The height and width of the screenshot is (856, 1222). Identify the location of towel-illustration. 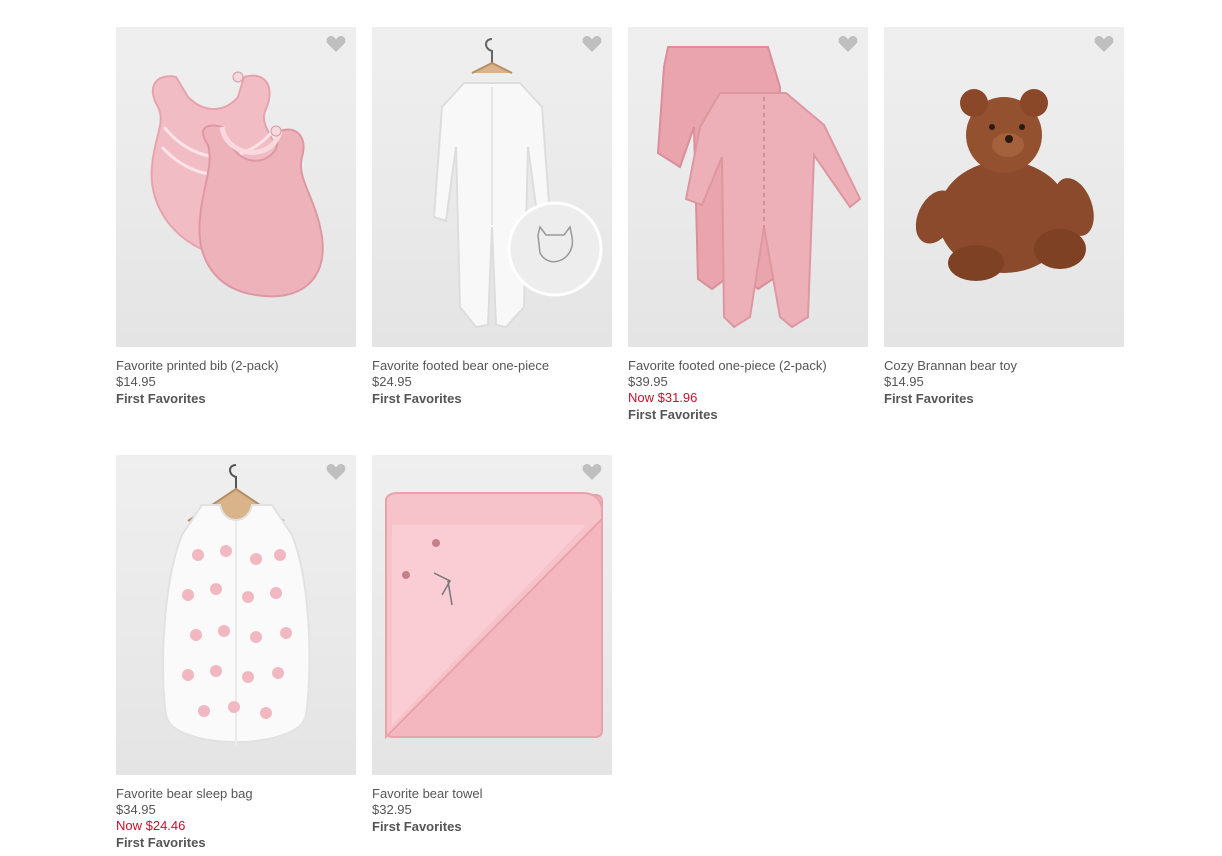
(494, 616).